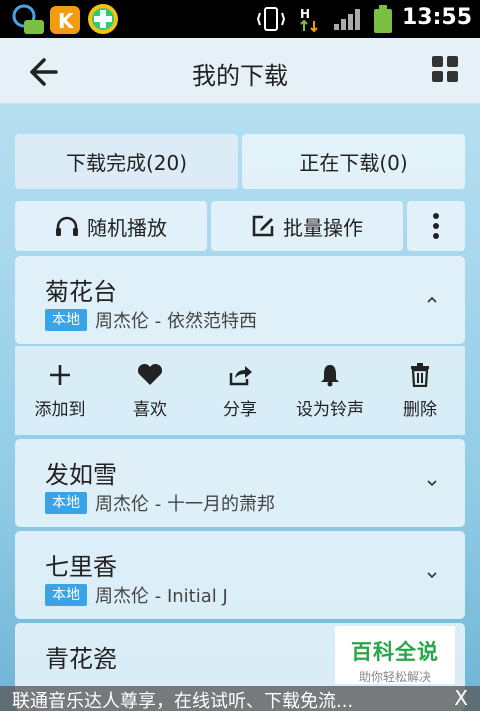 The width and height of the screenshot is (480, 711). What do you see at coordinates (28, 19) in the screenshot?
I see `qq-icon` at bounding box center [28, 19].